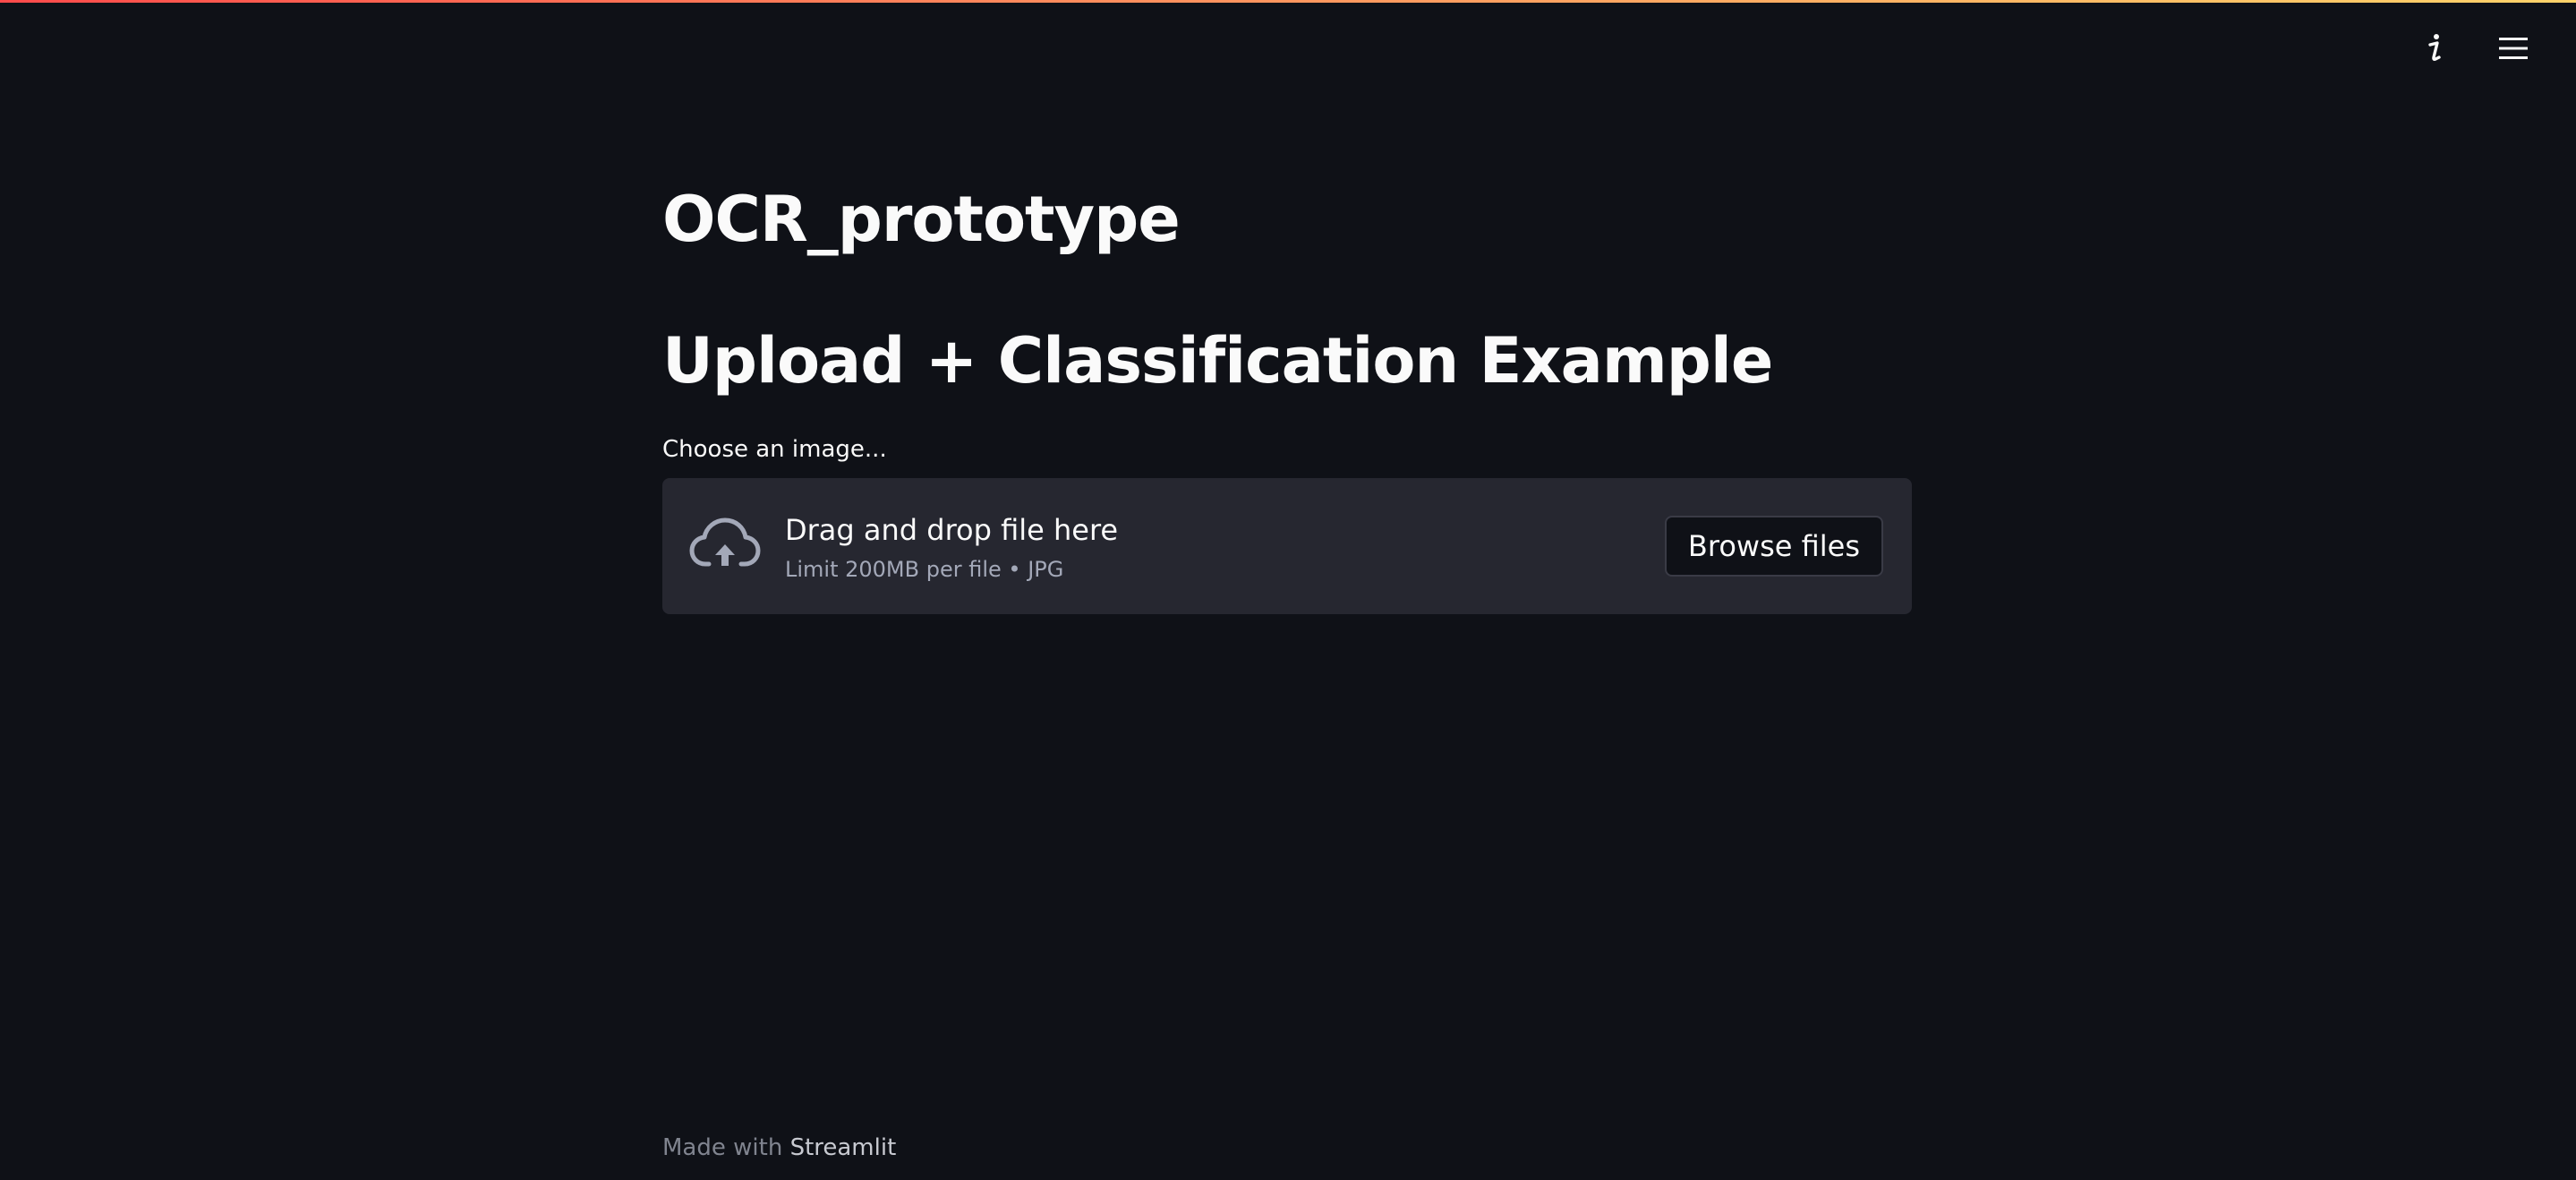 The image size is (2576, 1180). I want to click on footer: Made with Streamlit, so click(779, 1148).